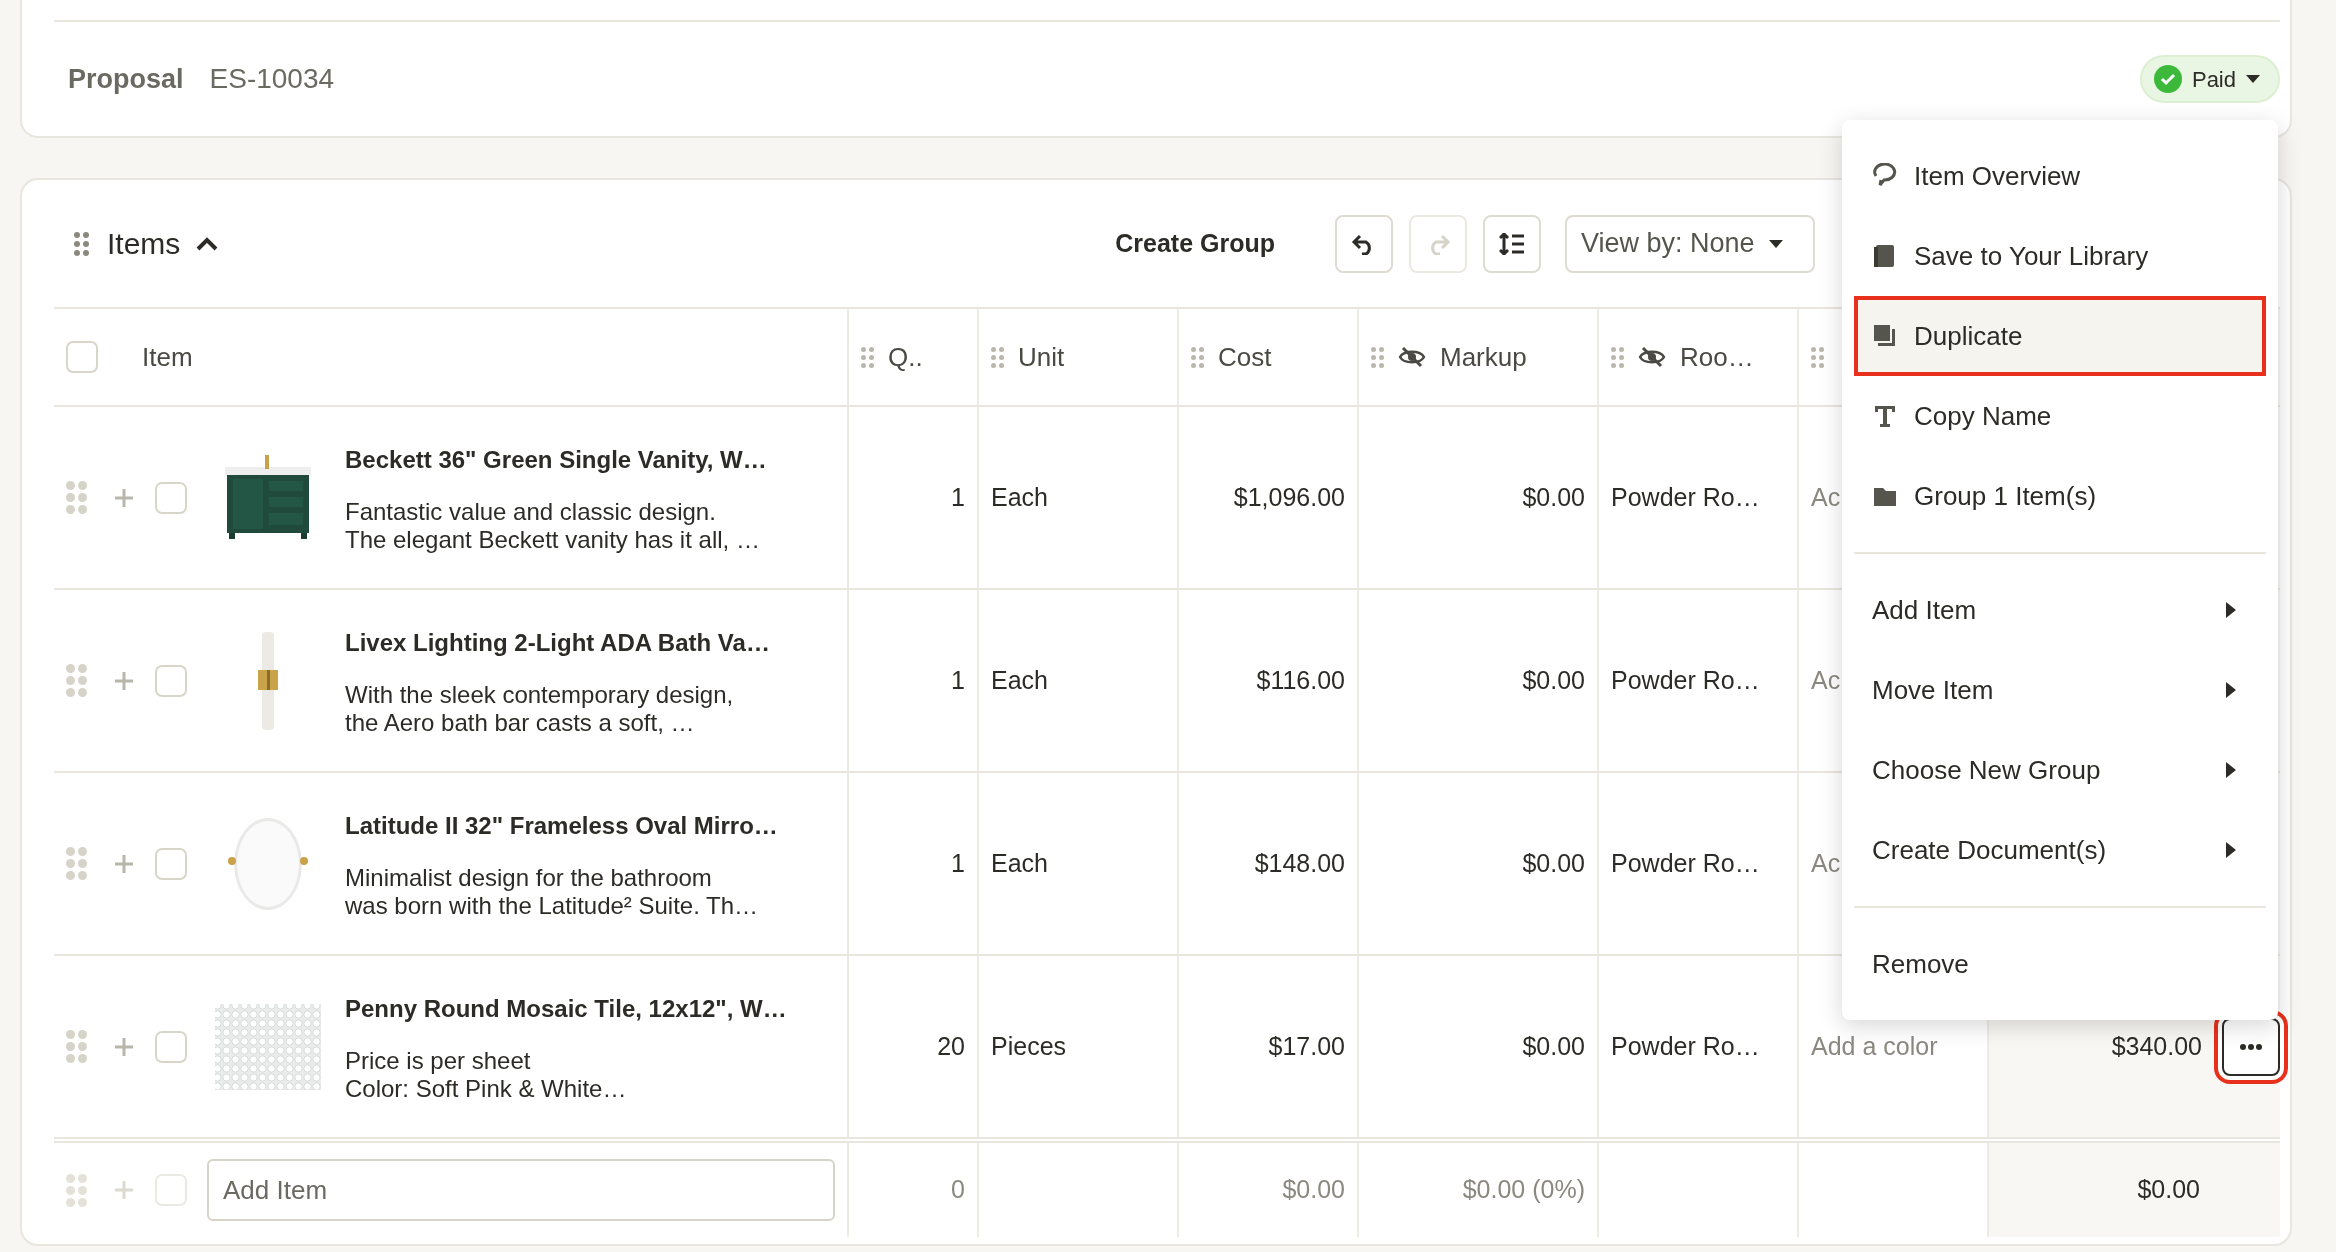 The width and height of the screenshot is (2336, 1252). What do you see at coordinates (1041, 357) in the screenshot?
I see `column-header: Unit` at bounding box center [1041, 357].